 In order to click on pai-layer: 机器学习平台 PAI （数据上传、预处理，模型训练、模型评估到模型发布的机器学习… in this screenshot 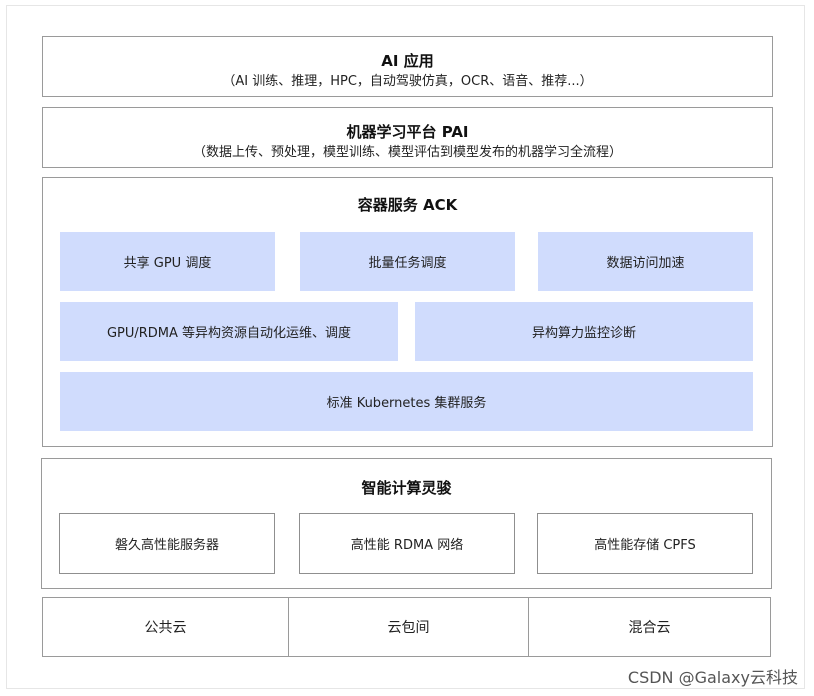, I will do `click(407, 137)`.